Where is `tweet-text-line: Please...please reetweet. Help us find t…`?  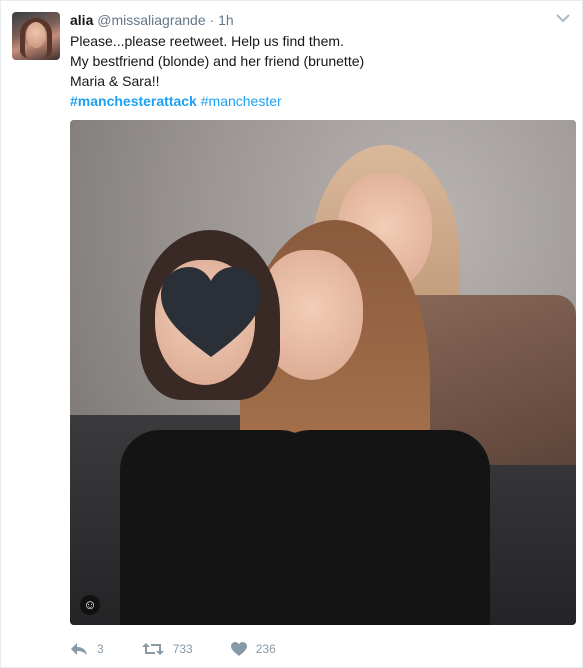 tweet-text-line: Please...please reetweet. Help us find t… is located at coordinates (207, 41).